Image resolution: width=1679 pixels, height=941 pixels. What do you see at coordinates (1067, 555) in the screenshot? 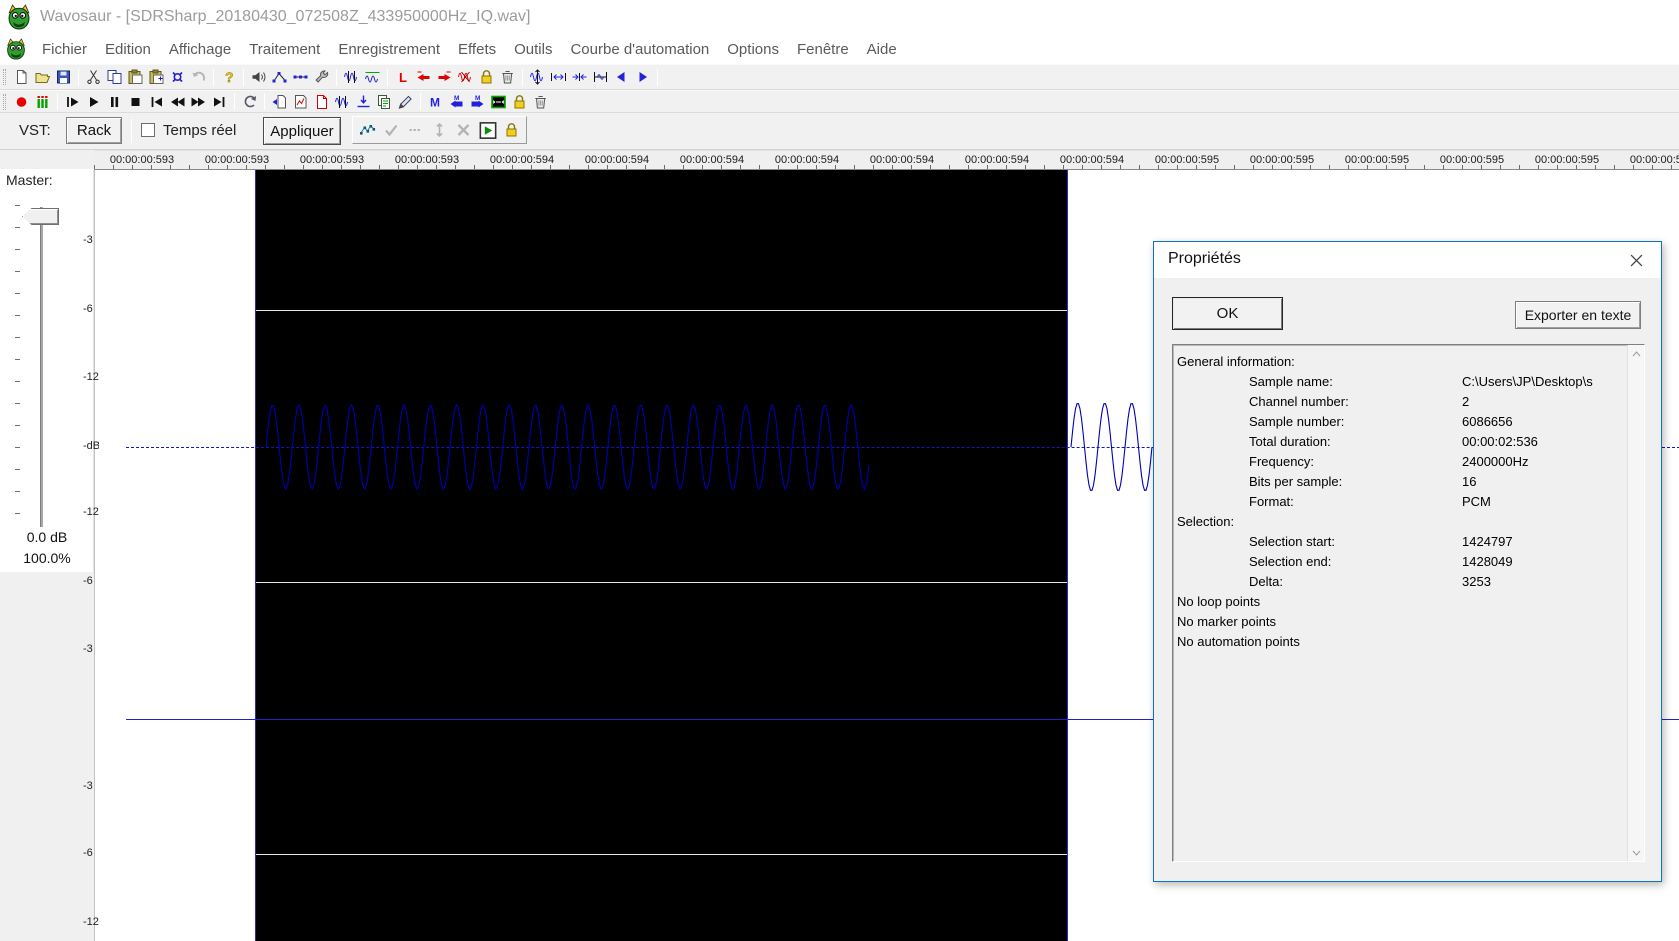
I see `selection-right-edge` at bounding box center [1067, 555].